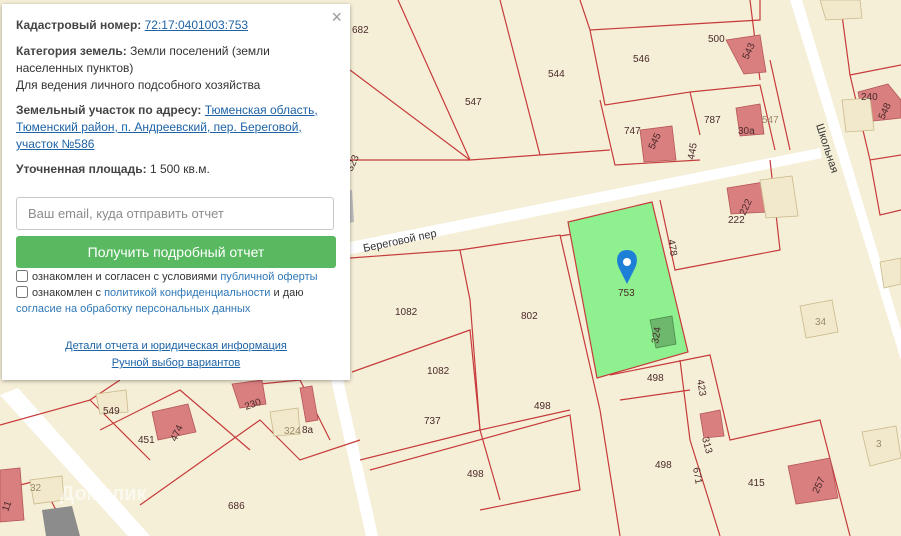 The height and width of the screenshot is (536, 901). I want to click on parcel-label: 737, so click(432, 421).